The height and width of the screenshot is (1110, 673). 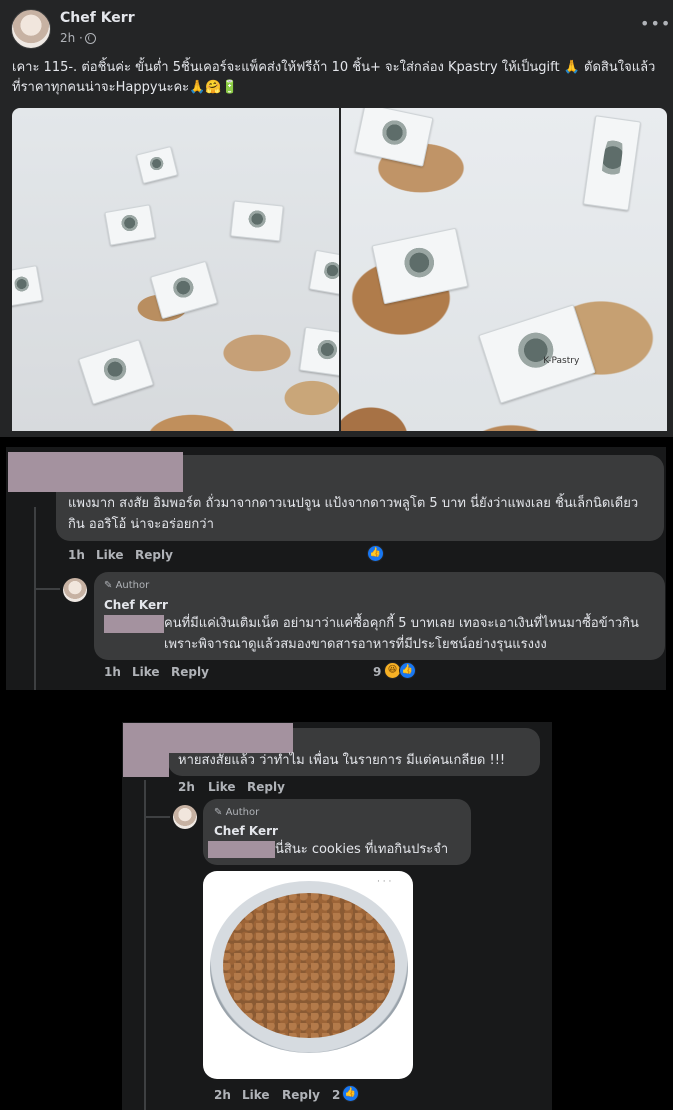 What do you see at coordinates (97, 18) in the screenshot?
I see `post-author-name: Chef Kerr` at bounding box center [97, 18].